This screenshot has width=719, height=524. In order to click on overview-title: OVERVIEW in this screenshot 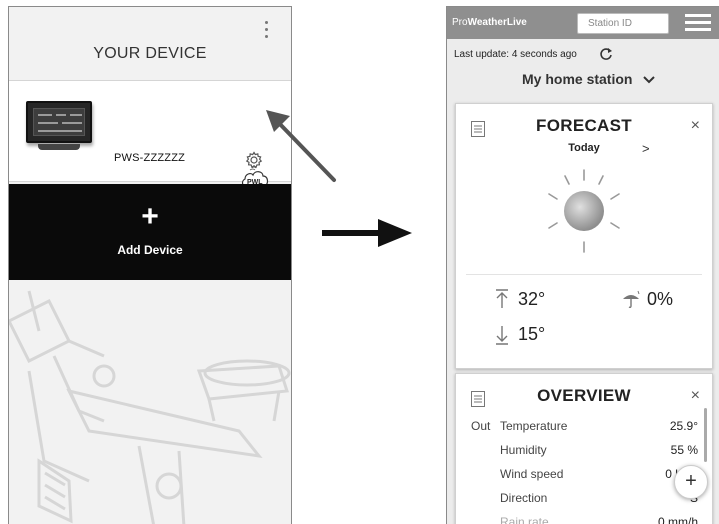, I will do `click(584, 395)`.